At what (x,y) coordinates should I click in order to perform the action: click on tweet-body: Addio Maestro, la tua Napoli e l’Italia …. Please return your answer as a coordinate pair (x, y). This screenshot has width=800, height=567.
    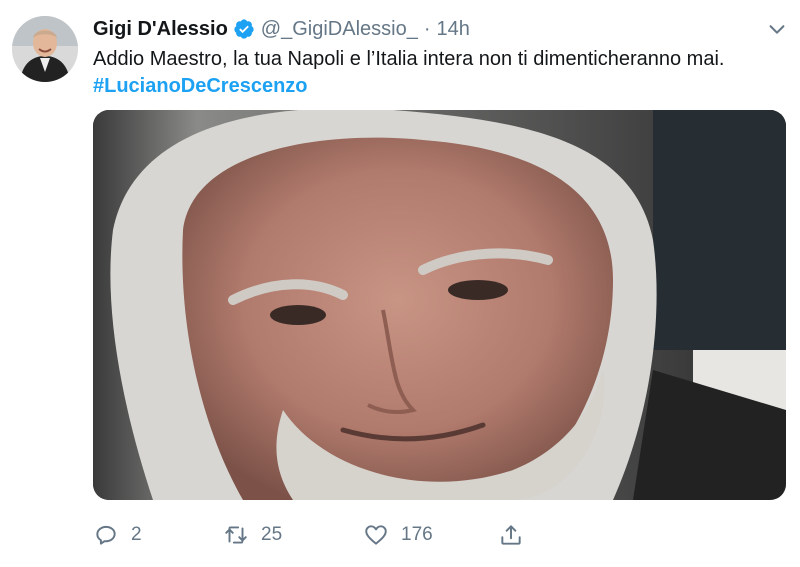
    Looking at the image, I should click on (409, 59).